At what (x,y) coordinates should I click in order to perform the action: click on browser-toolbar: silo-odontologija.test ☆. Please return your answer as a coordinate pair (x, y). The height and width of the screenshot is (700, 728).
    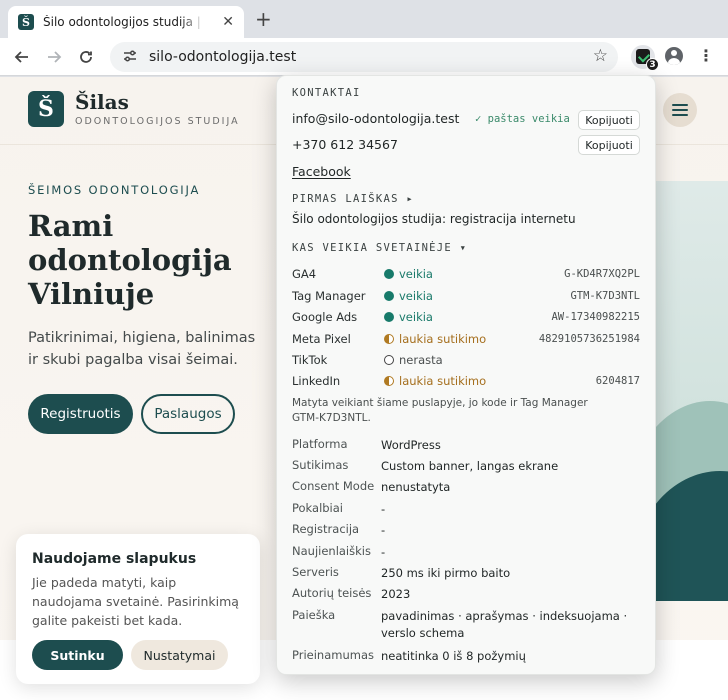
    Looking at the image, I should click on (364, 57).